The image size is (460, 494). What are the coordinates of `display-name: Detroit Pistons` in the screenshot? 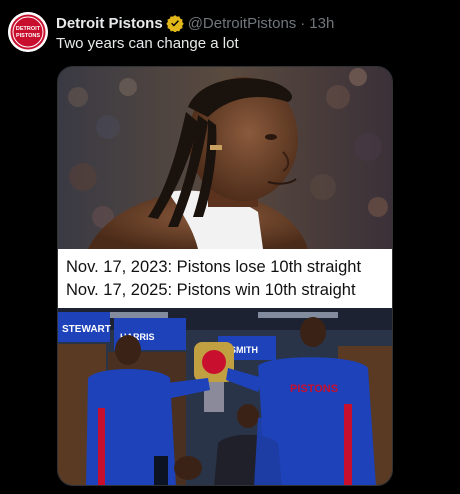 It's located at (109, 23).